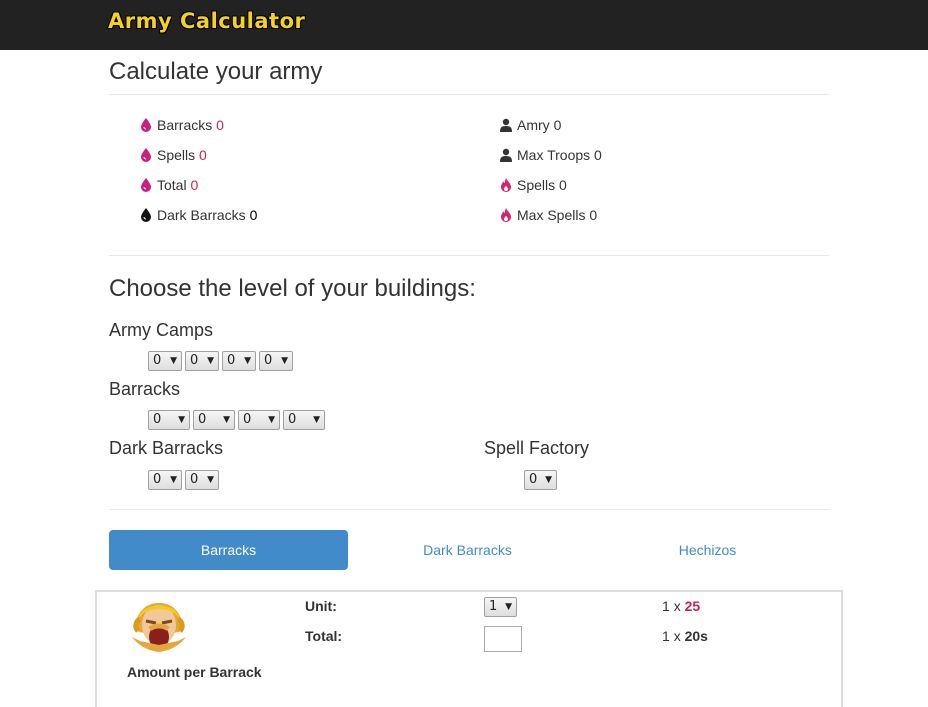  Describe the element at coordinates (537, 448) in the screenshot. I see `spell-factory-label: Spell Factory` at that location.